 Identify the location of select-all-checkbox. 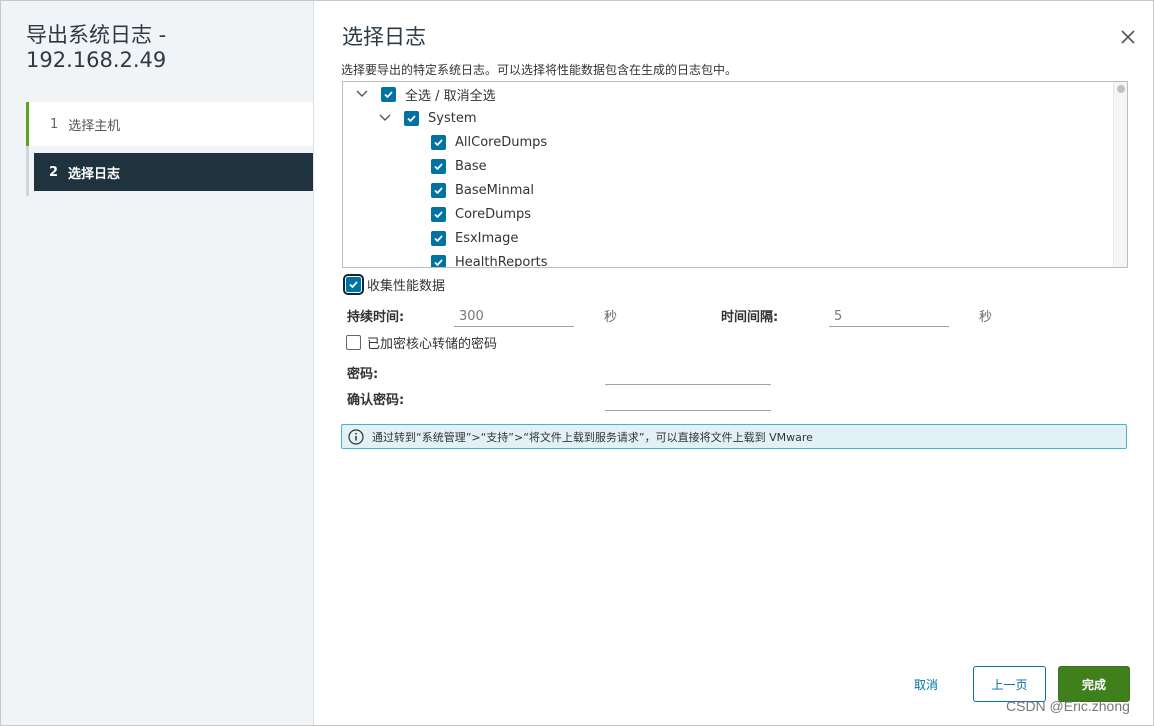
(388, 94).